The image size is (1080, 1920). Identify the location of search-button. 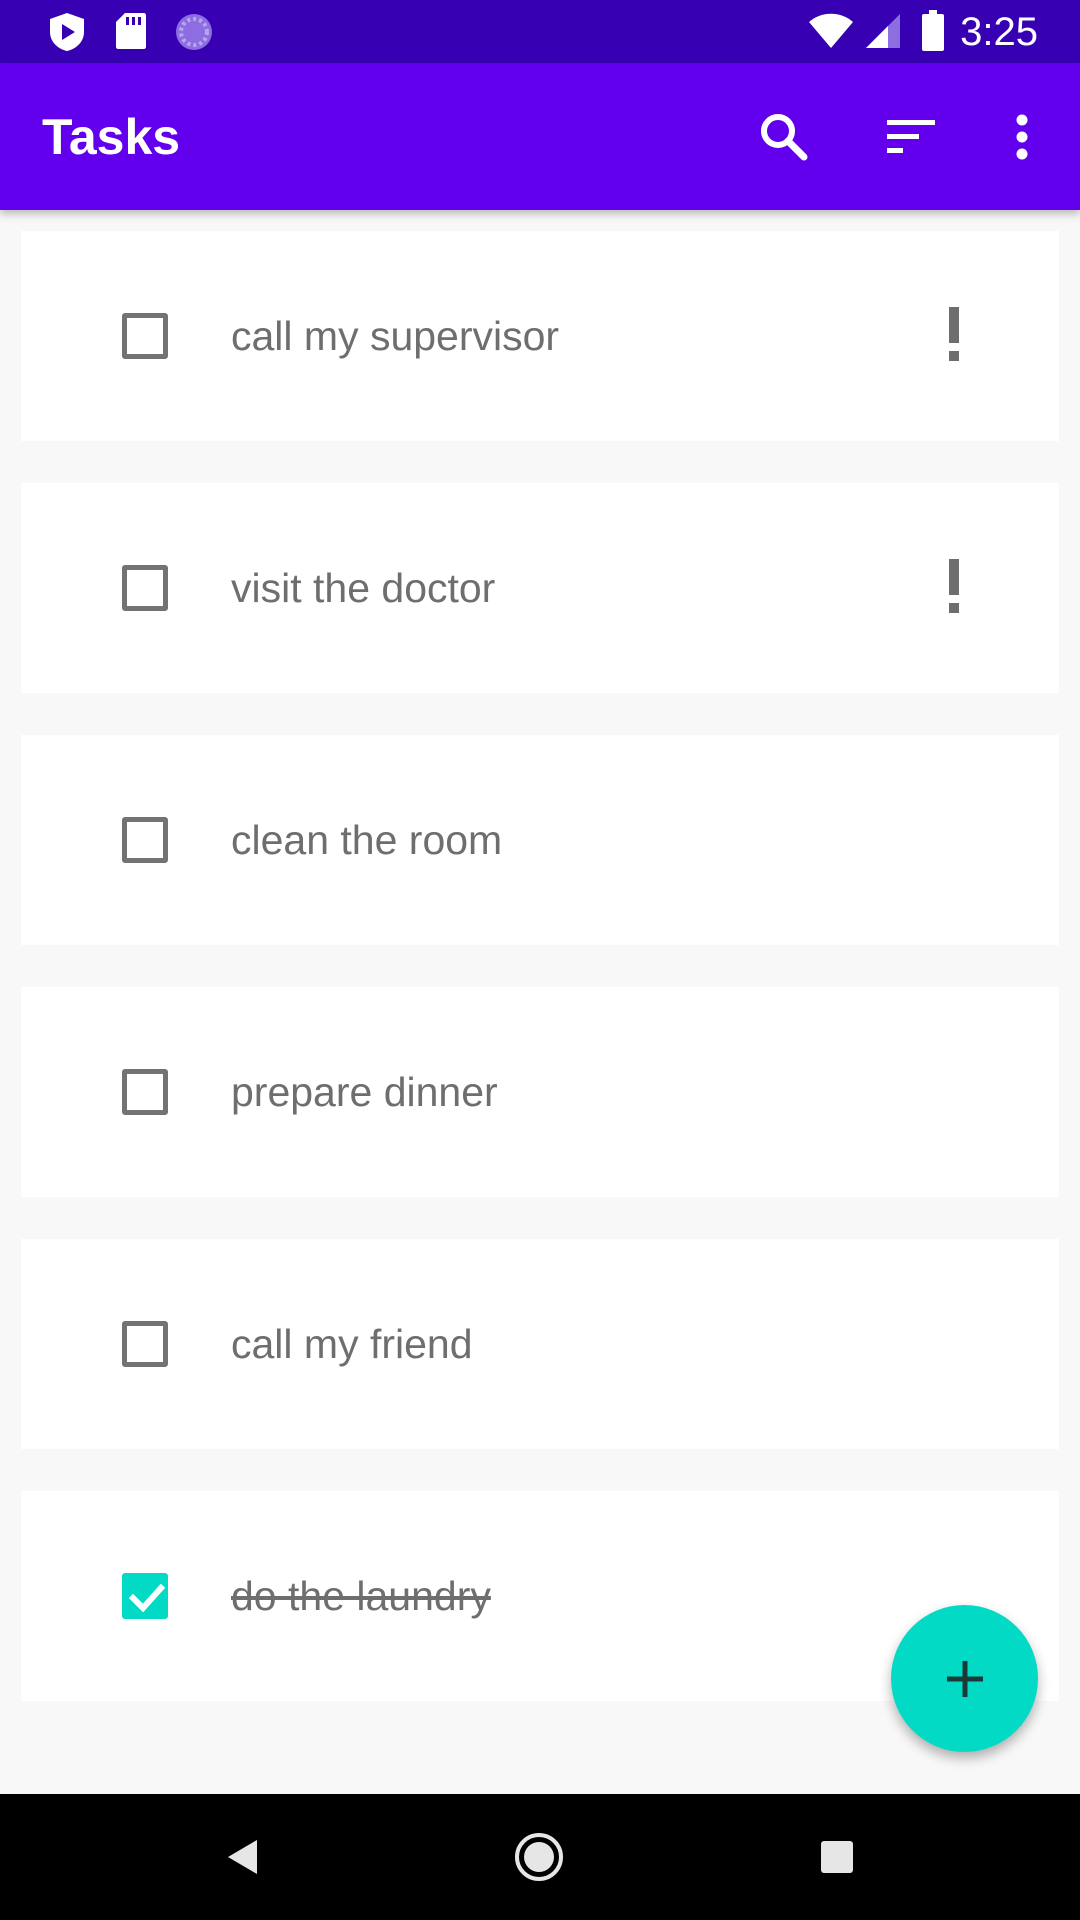
(784, 137).